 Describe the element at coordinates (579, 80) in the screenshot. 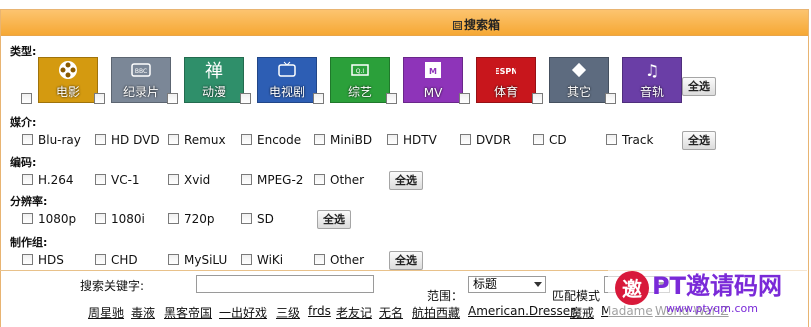

I see `category-tile: 其它` at that location.